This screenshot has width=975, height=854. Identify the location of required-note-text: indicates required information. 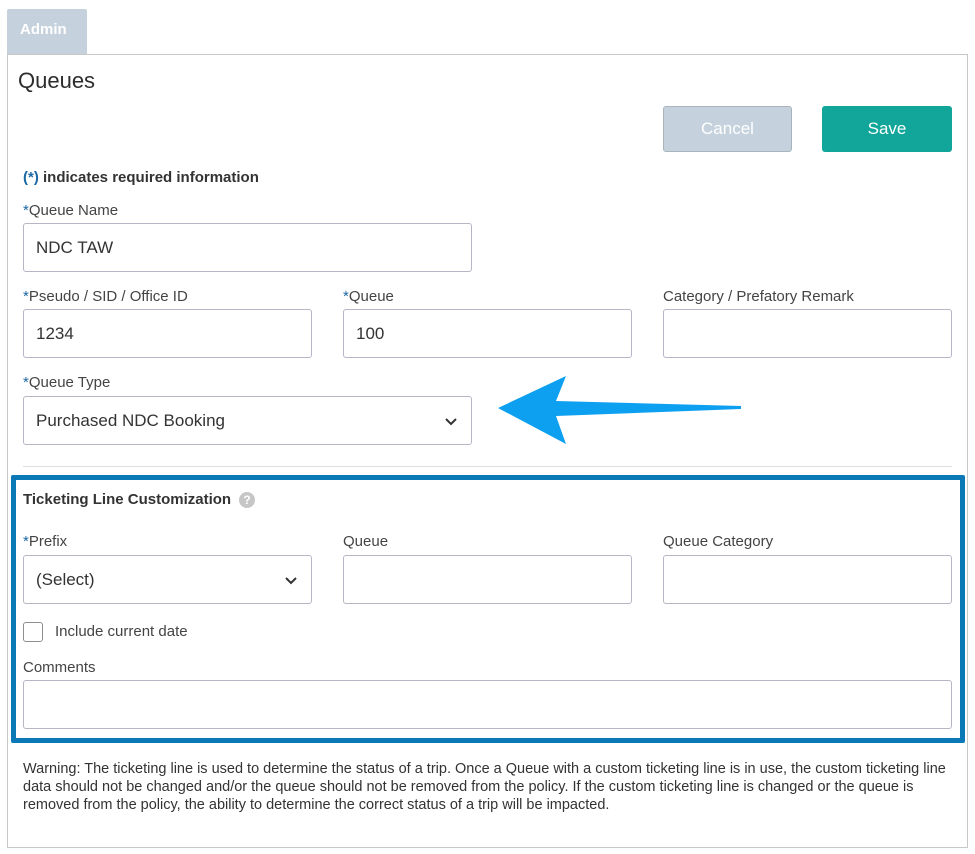
(148, 177).